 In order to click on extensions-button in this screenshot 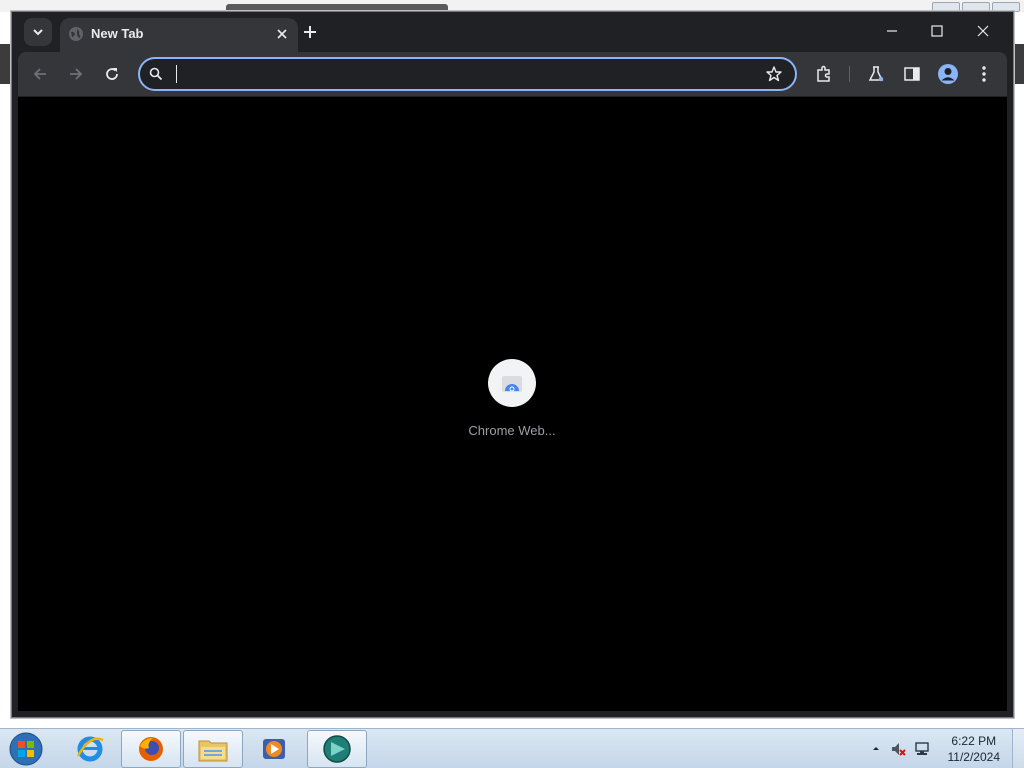, I will do `click(824, 74)`.